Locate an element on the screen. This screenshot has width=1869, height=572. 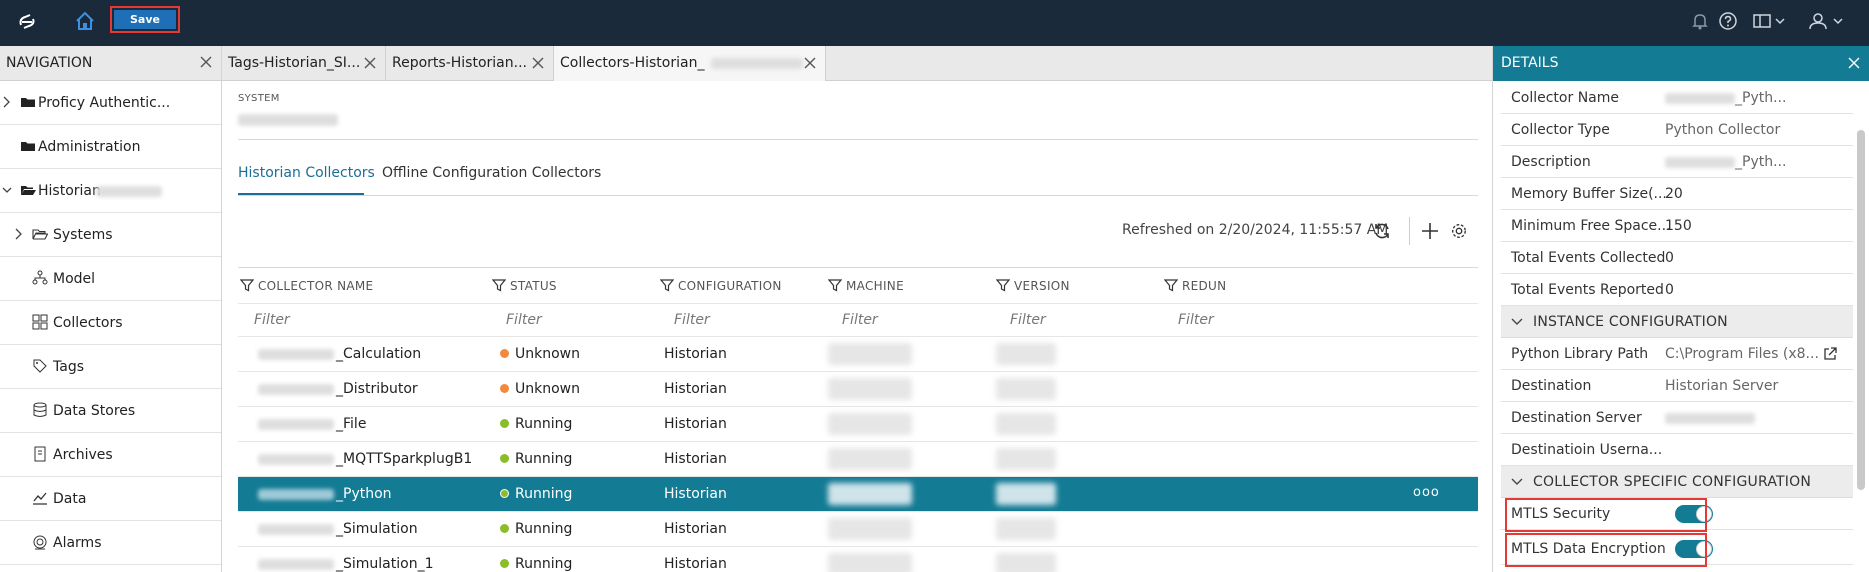
column-header-machine: MACHINE is located at coordinates (866, 285).